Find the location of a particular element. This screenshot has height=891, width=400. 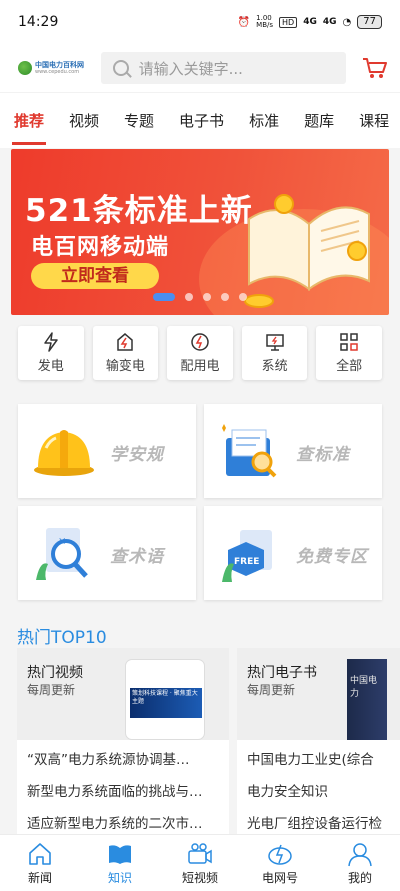

tab-recommend: 推荐 is located at coordinates (29, 127).